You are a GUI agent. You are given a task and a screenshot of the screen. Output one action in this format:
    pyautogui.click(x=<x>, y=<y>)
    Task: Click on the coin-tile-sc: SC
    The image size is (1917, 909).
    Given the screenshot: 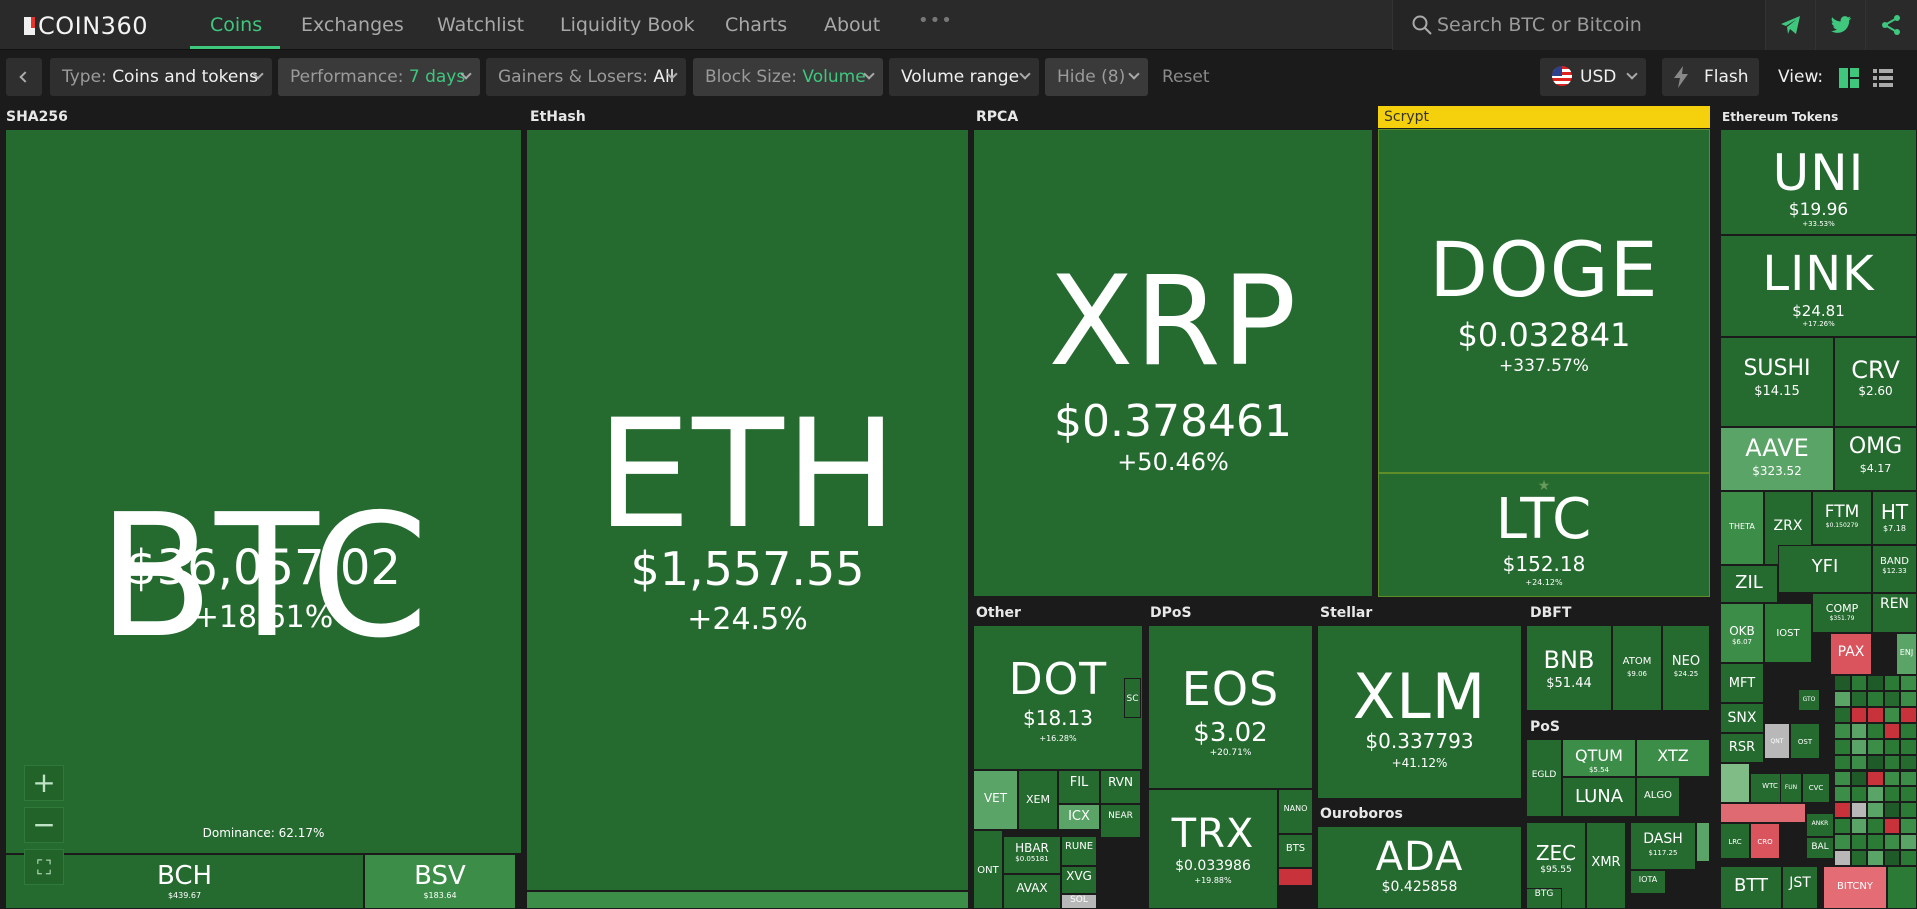 What is the action you would take?
    pyautogui.click(x=1132, y=698)
    